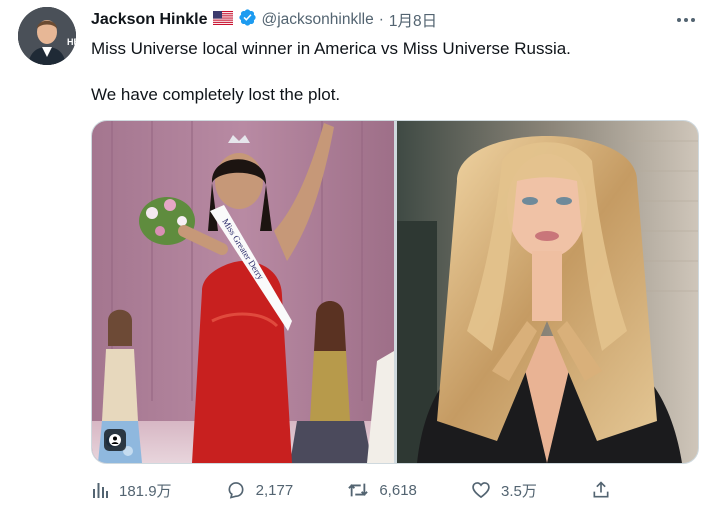 This screenshot has height=509, width=715. Describe the element at coordinates (413, 20) in the screenshot. I see `tweet-date: 1月8日` at that location.